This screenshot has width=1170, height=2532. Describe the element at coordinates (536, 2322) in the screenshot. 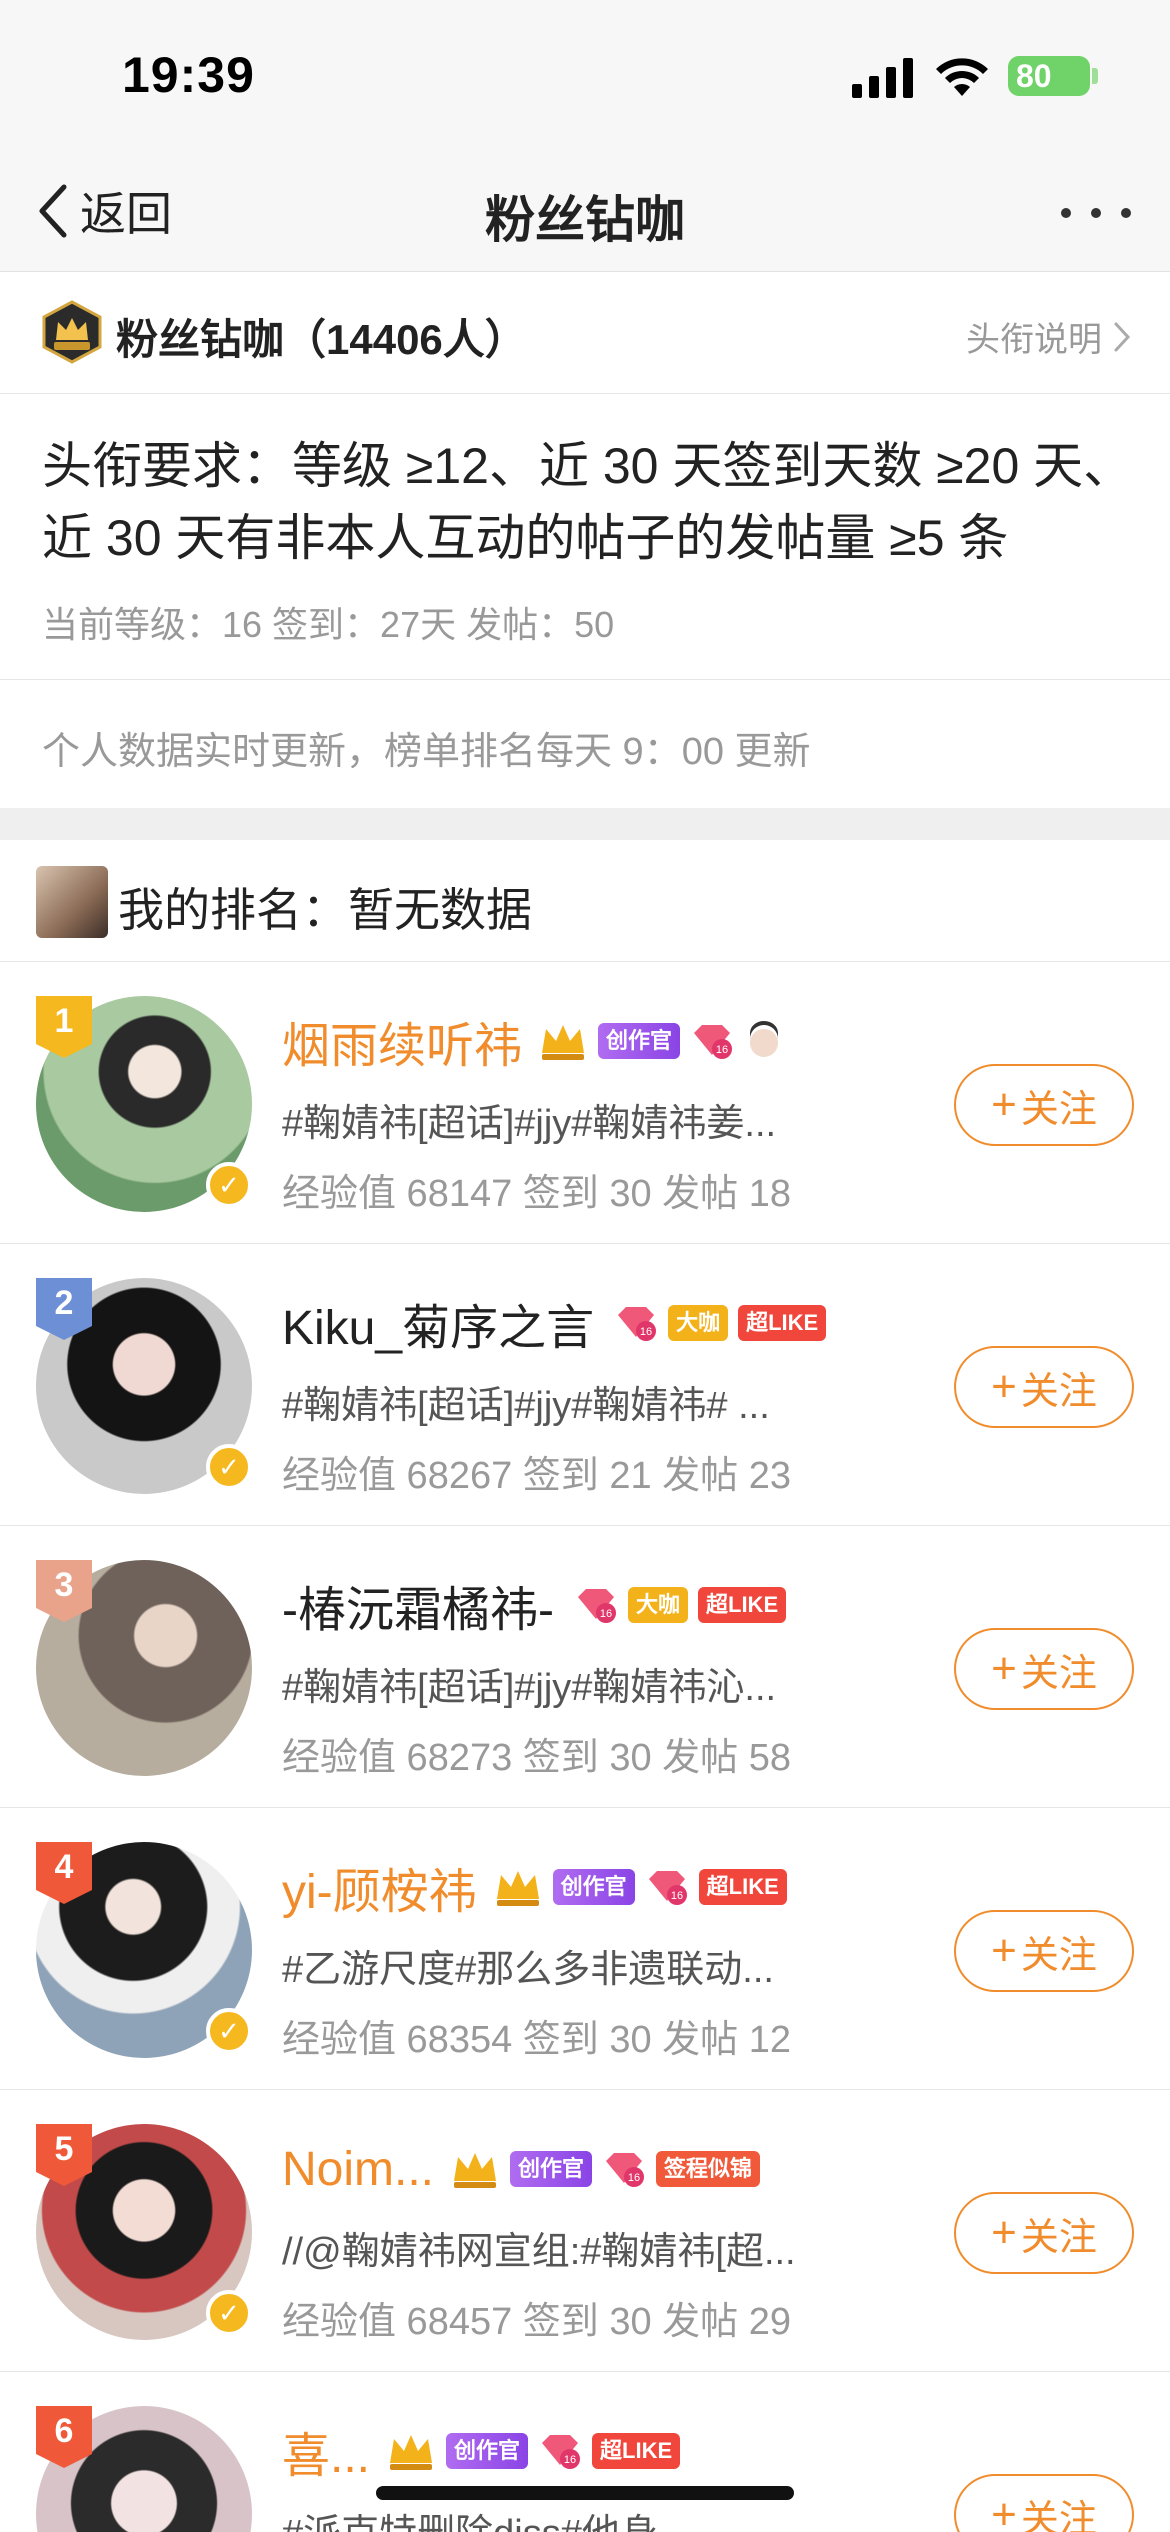

I see `user-stats: 经验值 68457 签到 30 发帖 29` at that location.